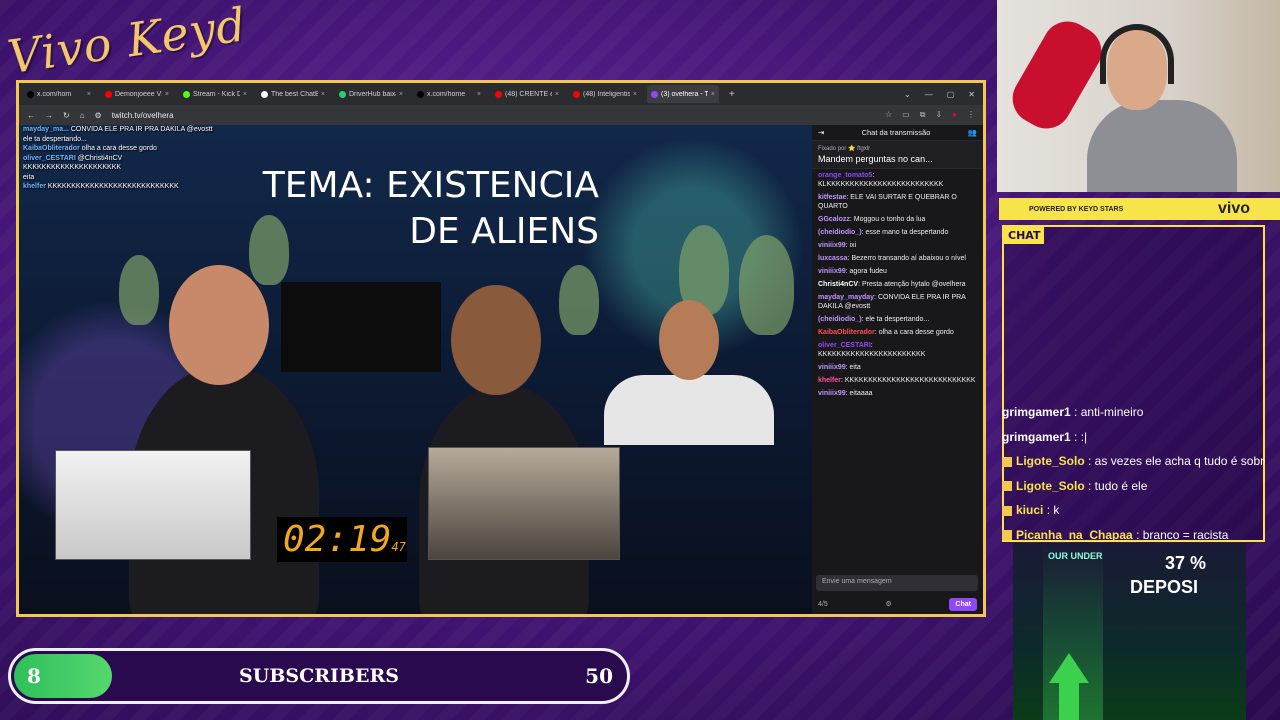  I want to click on tab-label: x.com/home, so click(446, 94).